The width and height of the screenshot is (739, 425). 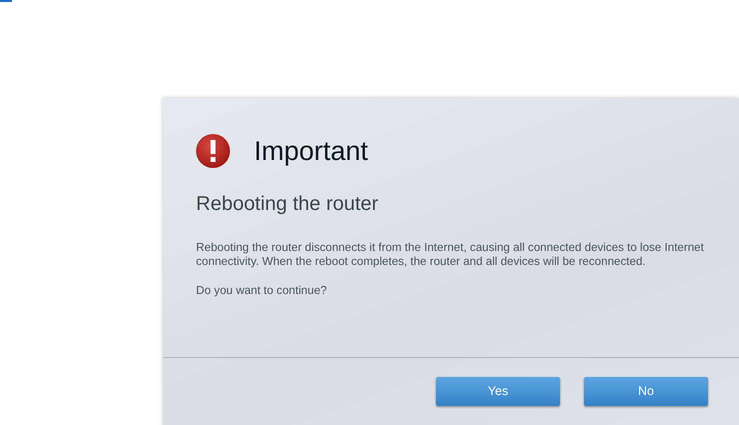 What do you see at coordinates (450, 254) in the screenshot?
I see `dialog-message: Rebooting the router disconnects it from the Internet, causing all connected devices to lose Internet connectivity. When the reboot completes, the router and all devices will be reconnected.` at bounding box center [450, 254].